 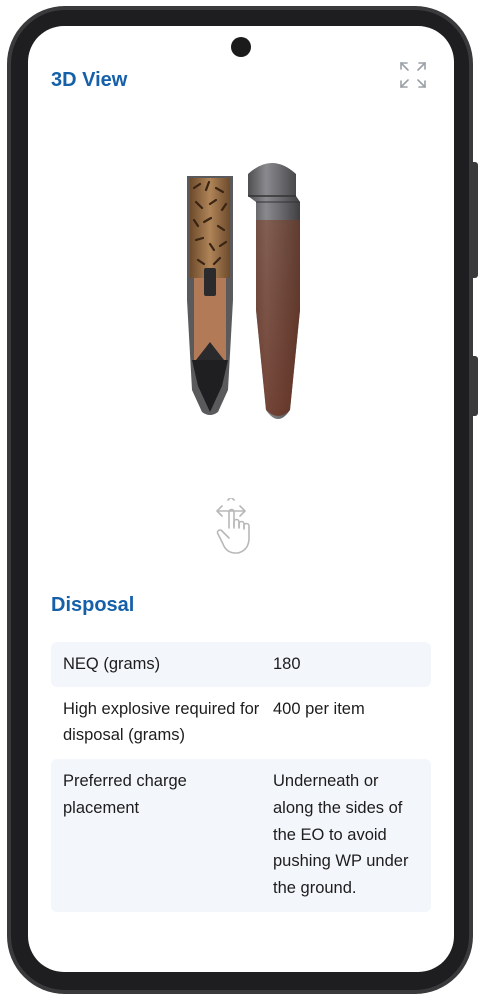 What do you see at coordinates (125, 794) in the screenshot?
I see `row-label: Preferred charge placement` at bounding box center [125, 794].